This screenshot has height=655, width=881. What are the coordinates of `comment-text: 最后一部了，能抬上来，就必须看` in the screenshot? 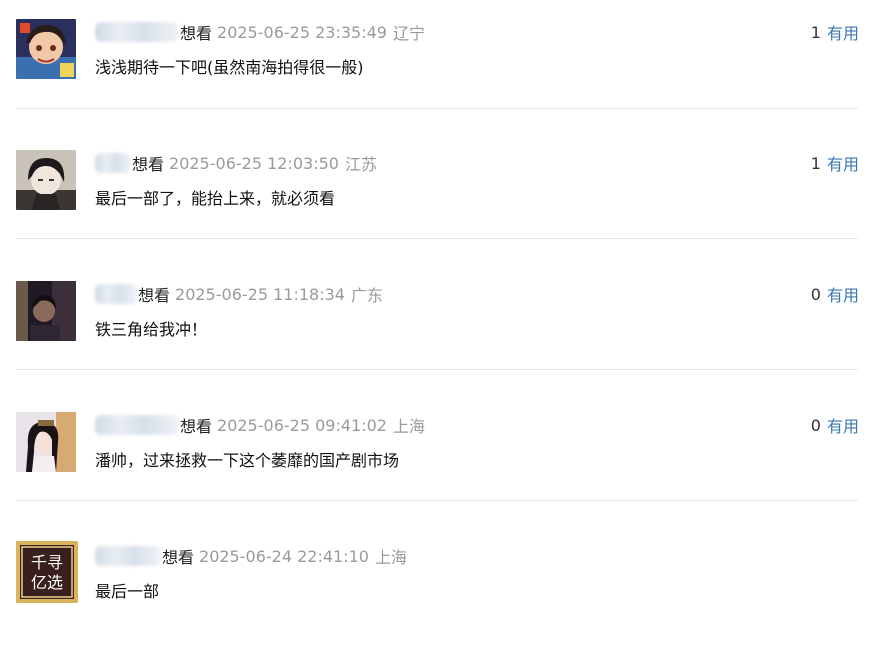 It's located at (215, 198).